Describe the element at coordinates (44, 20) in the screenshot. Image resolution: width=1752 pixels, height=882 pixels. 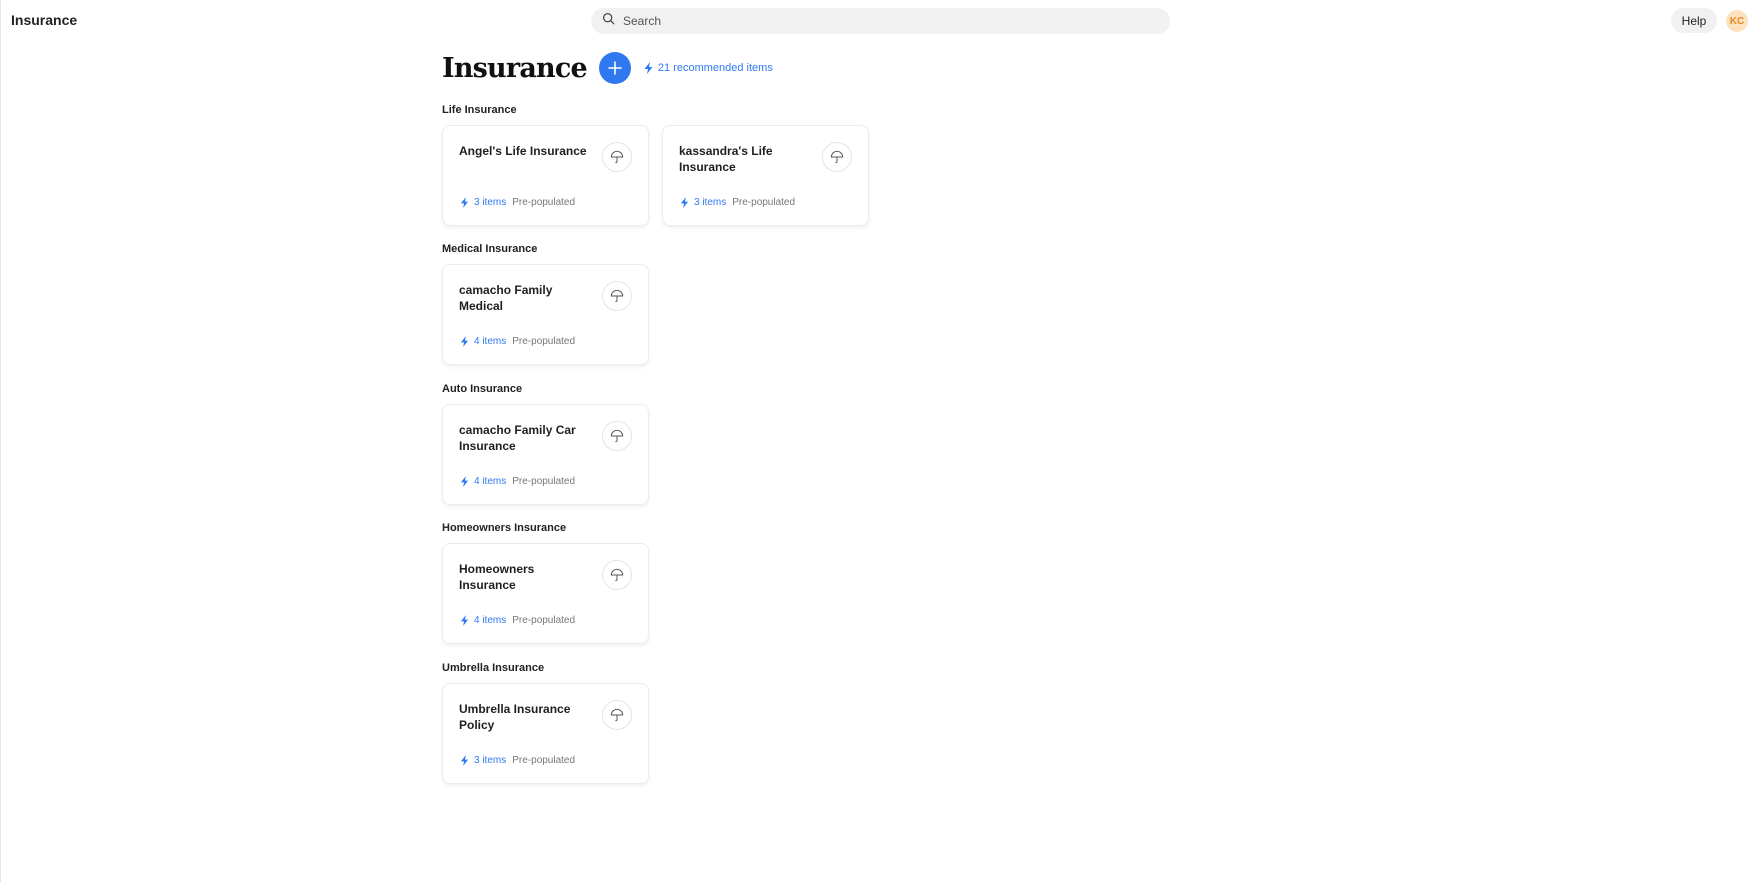
I see `app-title: Insurance` at that location.